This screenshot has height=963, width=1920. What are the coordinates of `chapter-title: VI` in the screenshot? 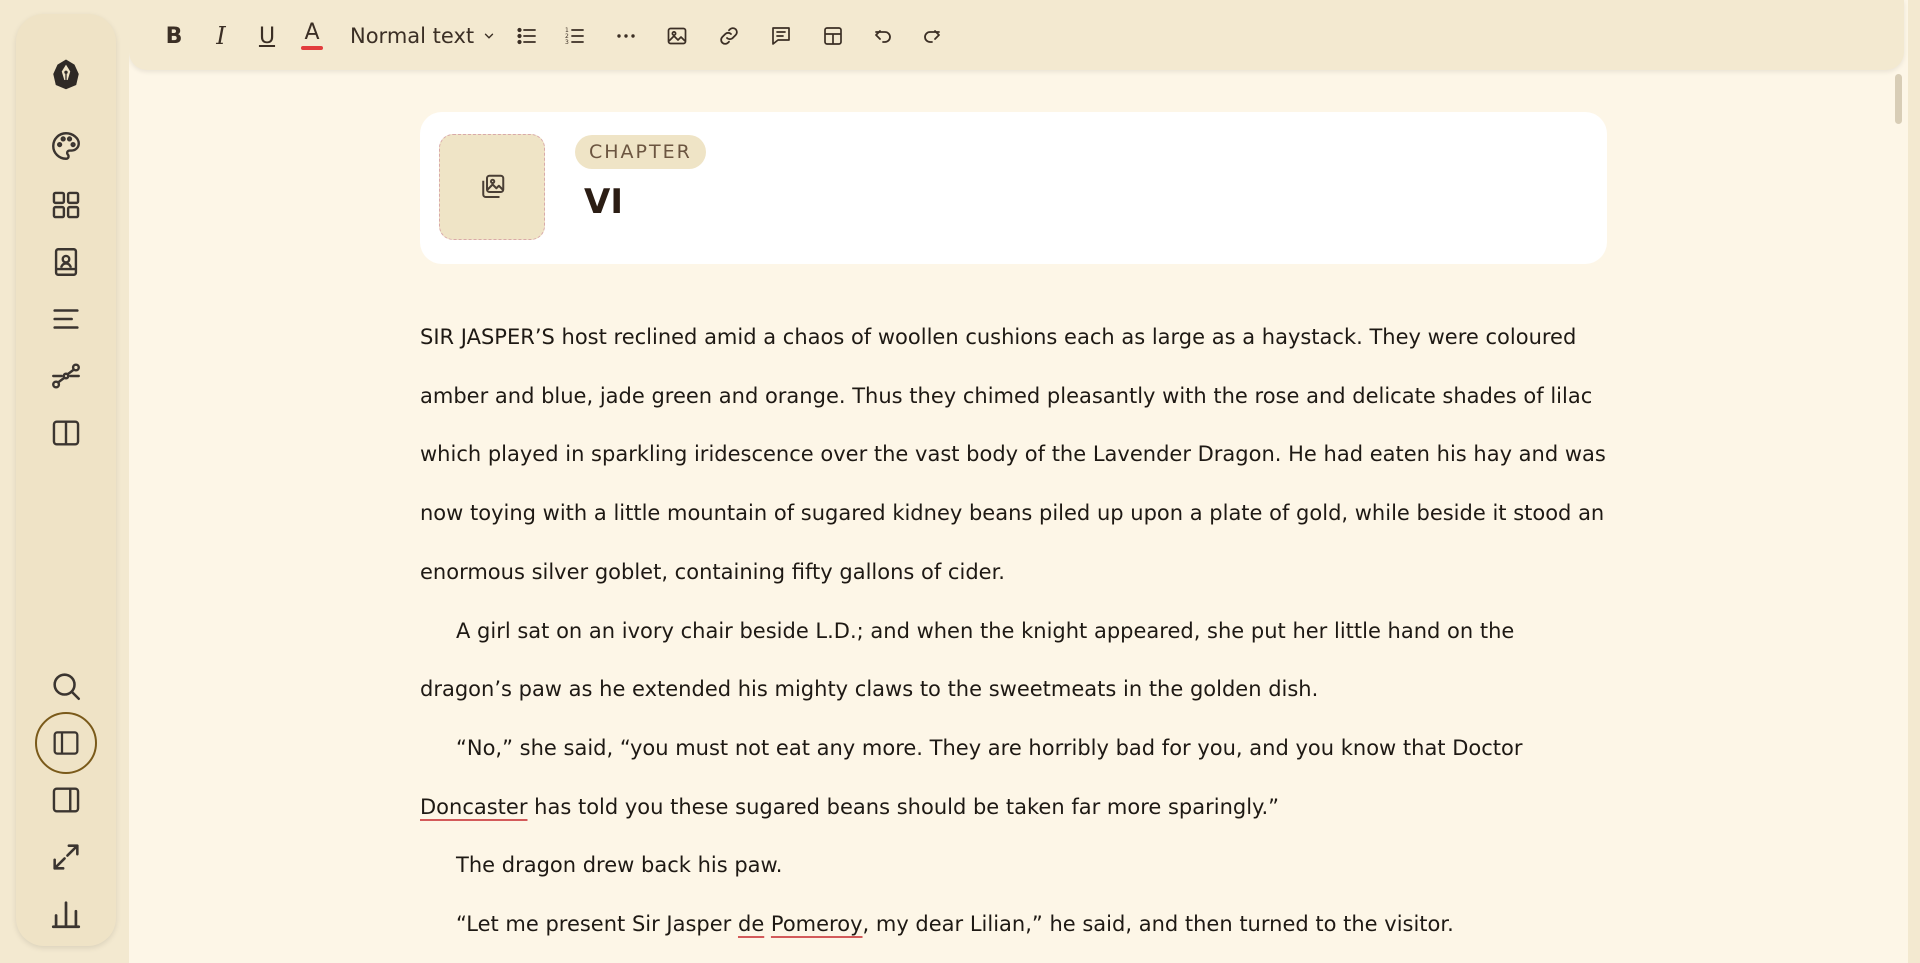 It's located at (603, 202).